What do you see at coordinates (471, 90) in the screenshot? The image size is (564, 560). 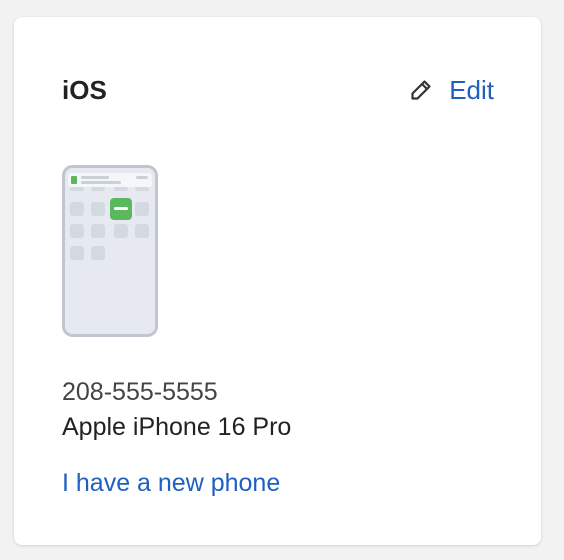 I see `edit-label: Edit` at bounding box center [471, 90].